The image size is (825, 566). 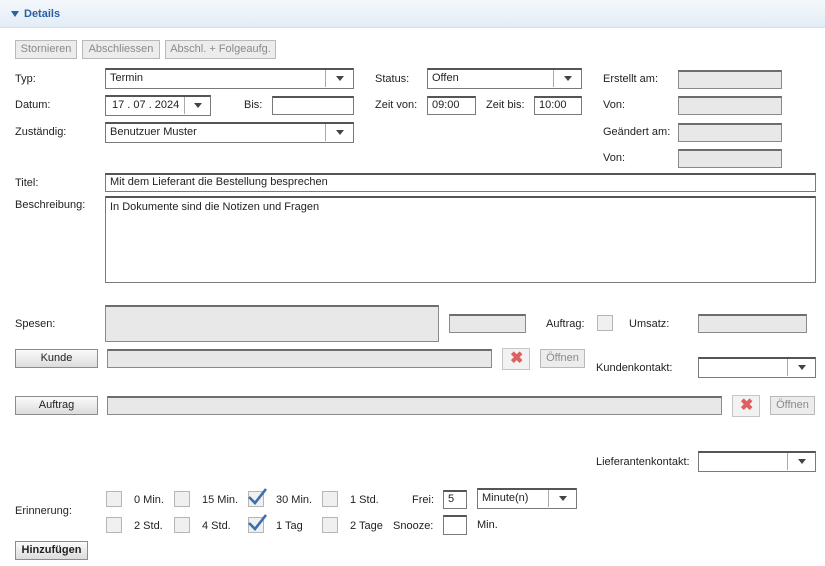 I want to click on unit-select: Minute(n), so click(x=527, y=498).